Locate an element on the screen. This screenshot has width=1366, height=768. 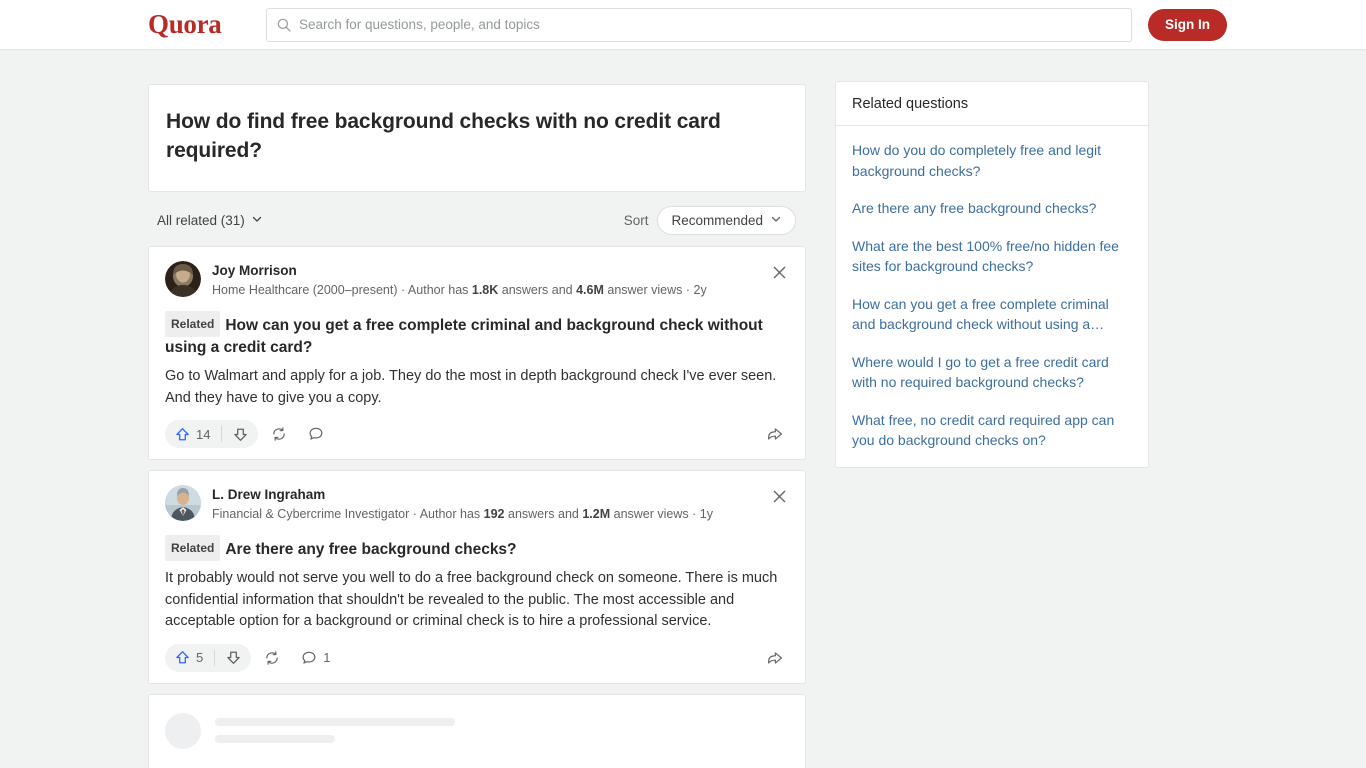
views-count: 4.6M is located at coordinates (590, 290).